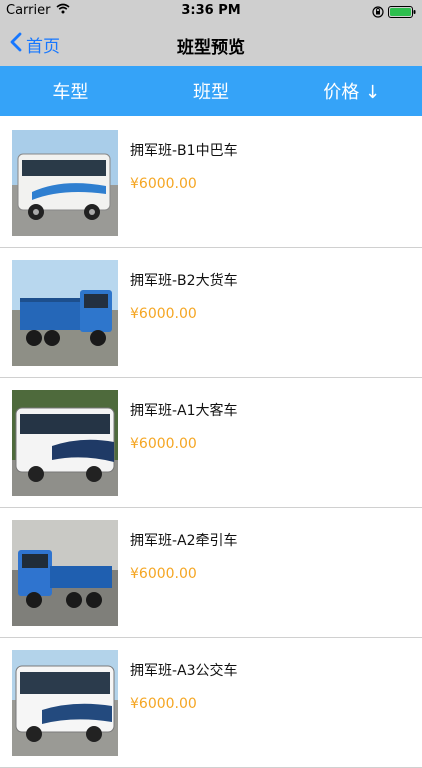 This screenshot has width=422, height=768. What do you see at coordinates (65, 573) in the screenshot?
I see `vehicle-photo-tractor-truck` at bounding box center [65, 573].